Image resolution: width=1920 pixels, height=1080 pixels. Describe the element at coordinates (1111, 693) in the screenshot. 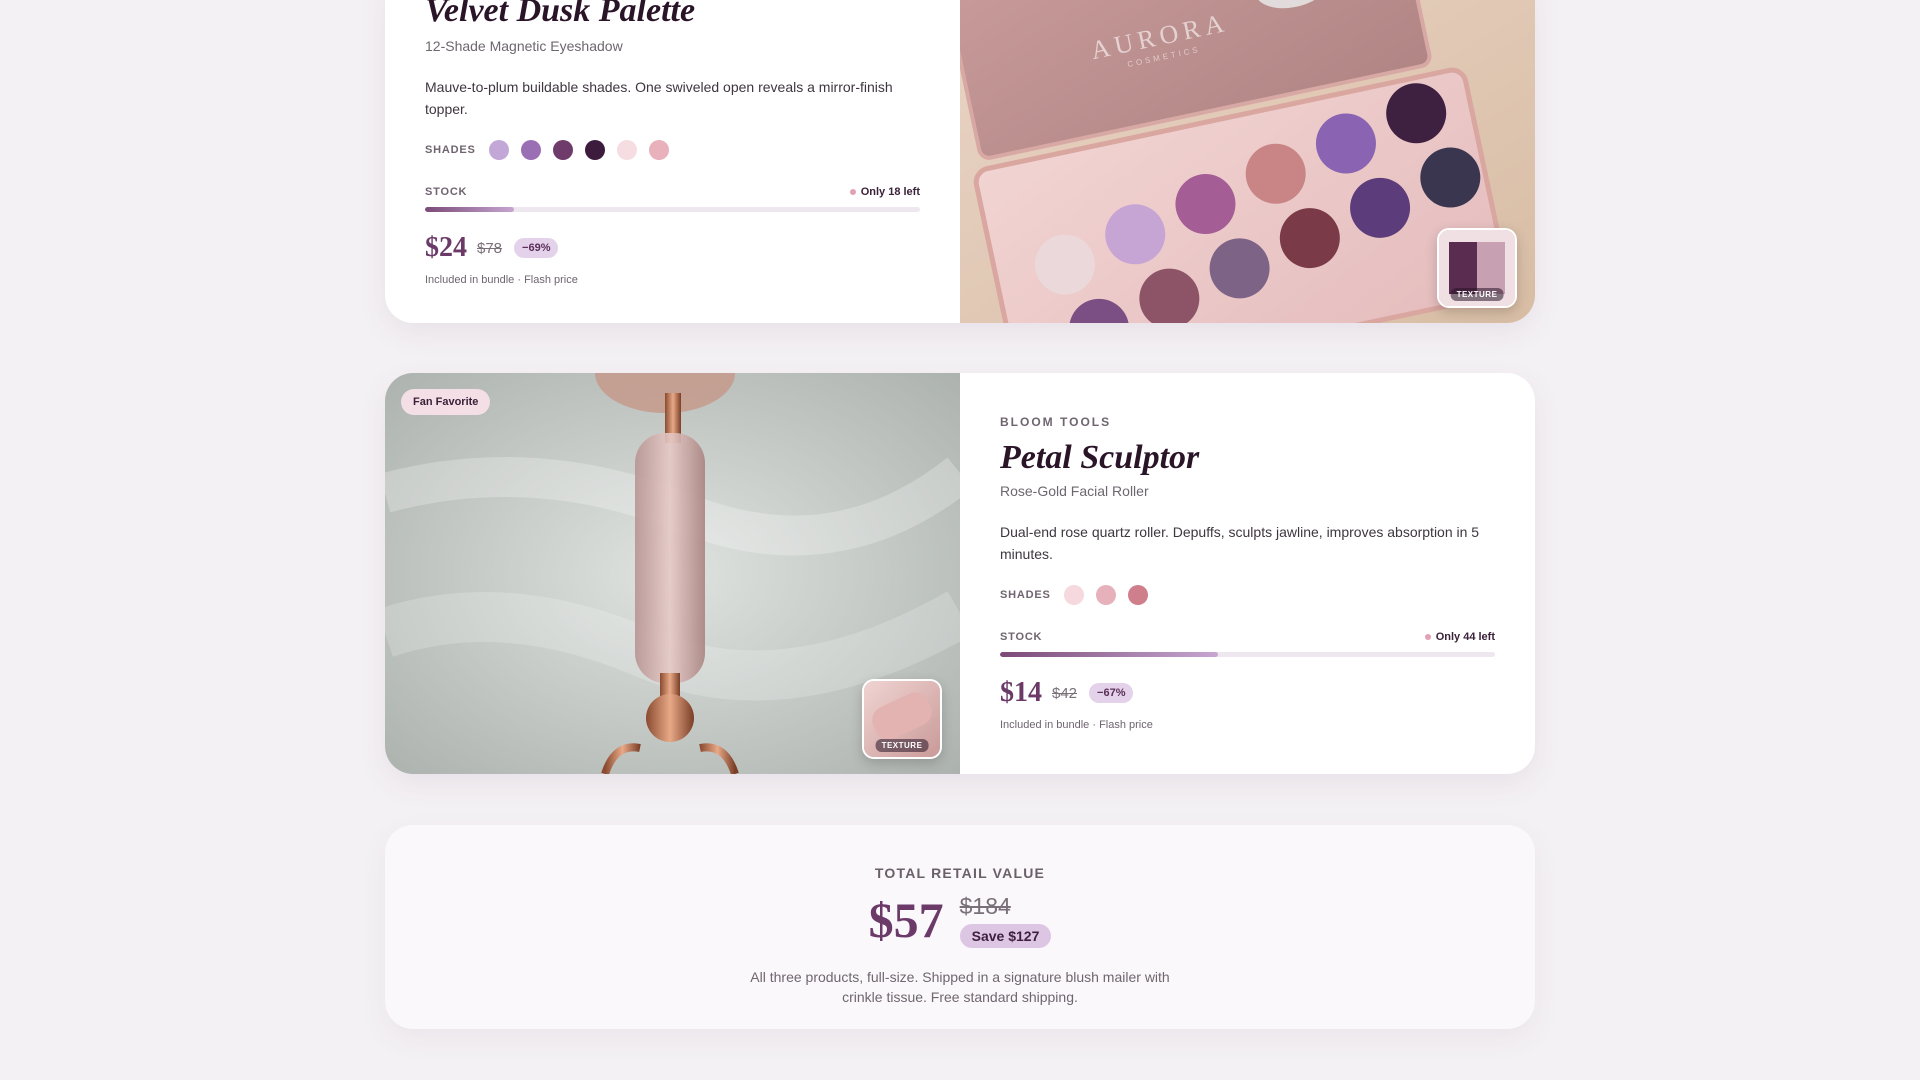

I see `discount-badge: −67%` at that location.